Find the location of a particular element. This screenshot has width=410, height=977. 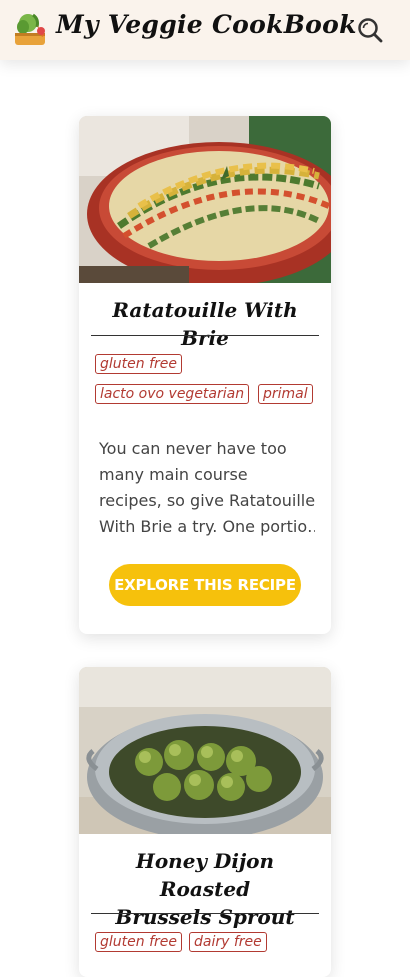

diet-tag: lacto ovo vegetarian is located at coordinates (172, 394).